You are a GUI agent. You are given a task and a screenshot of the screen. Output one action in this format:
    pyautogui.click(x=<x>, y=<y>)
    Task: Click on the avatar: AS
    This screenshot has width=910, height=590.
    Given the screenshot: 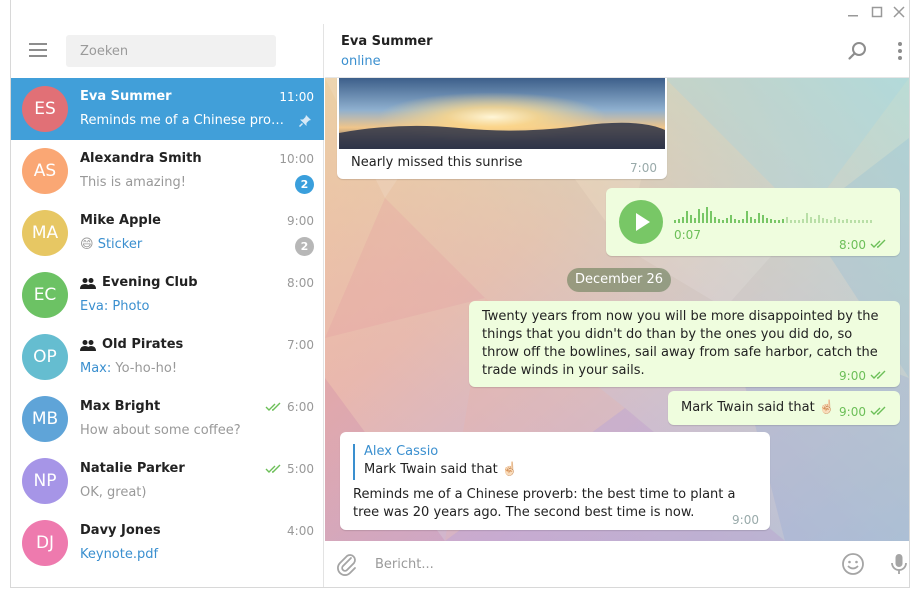 What is the action you would take?
    pyautogui.click(x=45, y=171)
    